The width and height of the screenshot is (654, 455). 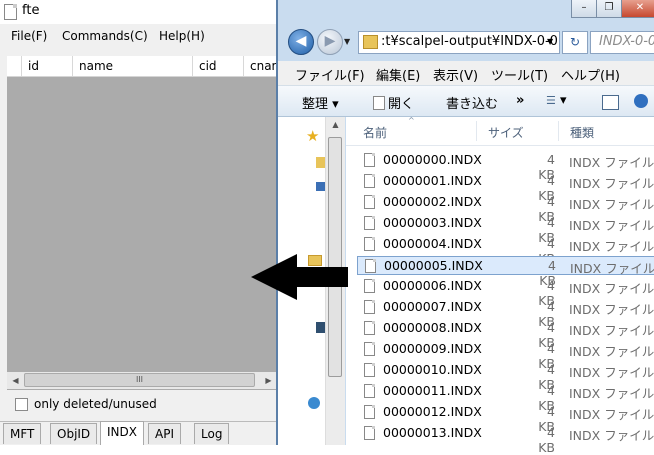 I want to click on file-name: 00000002.INDX, so click(x=432, y=201).